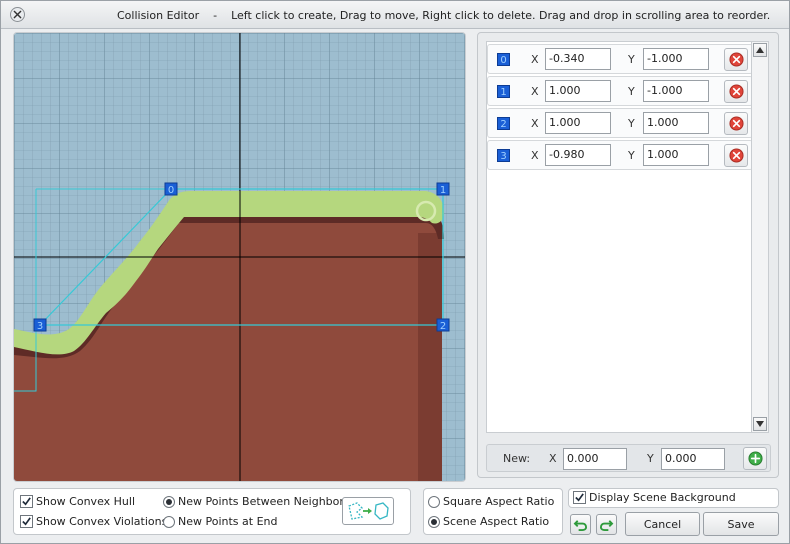 This screenshot has width=790, height=544. I want to click on scene-aspect-label: Scene Aspect Ratio, so click(496, 521).